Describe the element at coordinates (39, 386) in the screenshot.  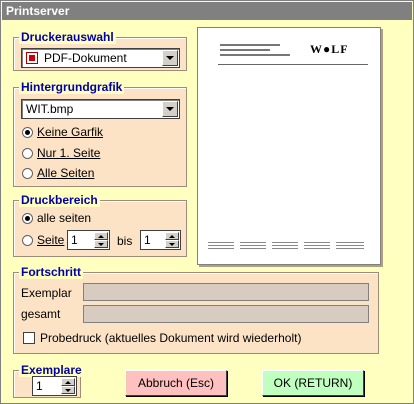
I see `copies-value: 1` at that location.